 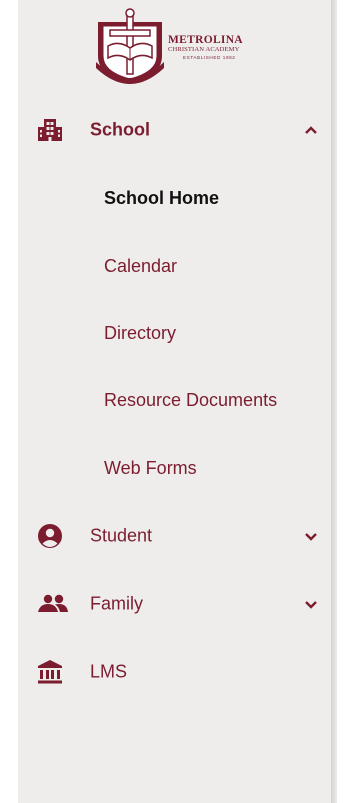 What do you see at coordinates (174, 604) in the screenshot?
I see `nav-item-family: Family` at bounding box center [174, 604].